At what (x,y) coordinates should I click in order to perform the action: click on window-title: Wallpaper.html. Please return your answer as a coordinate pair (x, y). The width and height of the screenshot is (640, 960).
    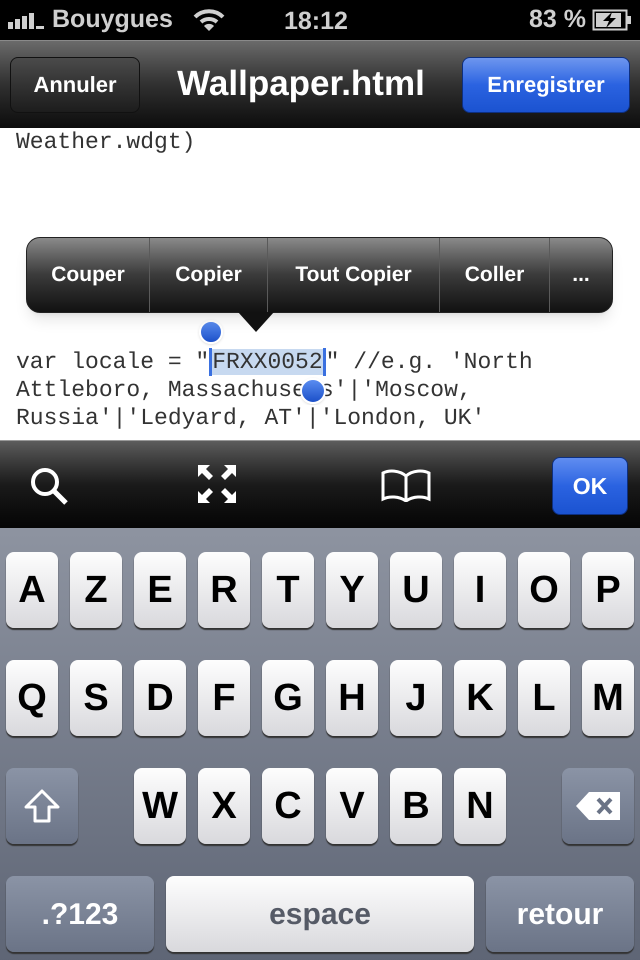
    Looking at the image, I should click on (301, 84).